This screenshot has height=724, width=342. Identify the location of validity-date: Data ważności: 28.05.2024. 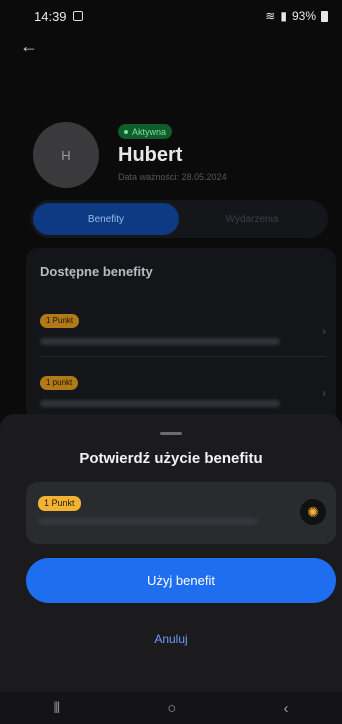
(172, 177).